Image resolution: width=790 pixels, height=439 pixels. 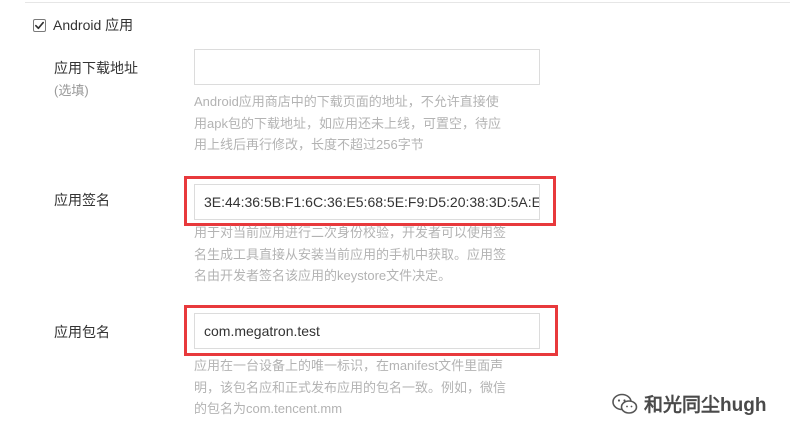 I want to click on android-app-toggle: Android 应用, so click(x=83, y=25).